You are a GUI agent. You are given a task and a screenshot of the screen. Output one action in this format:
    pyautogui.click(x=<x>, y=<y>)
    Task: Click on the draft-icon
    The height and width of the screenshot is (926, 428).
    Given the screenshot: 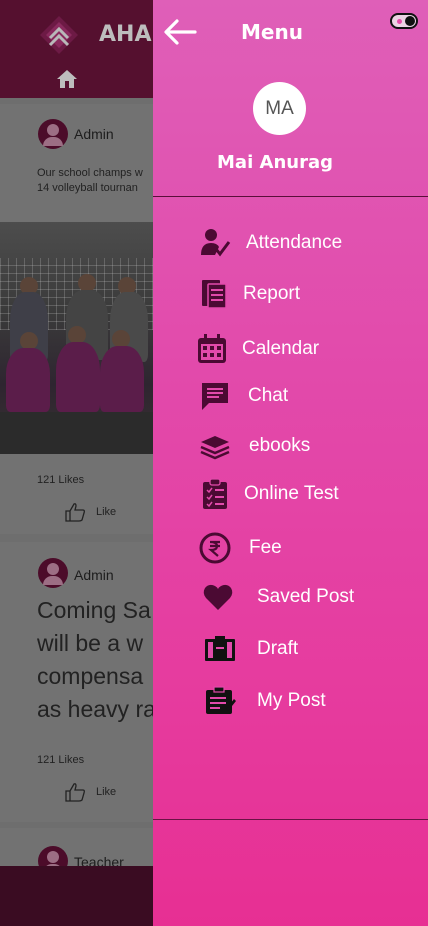 What is the action you would take?
    pyautogui.click(x=220, y=648)
    